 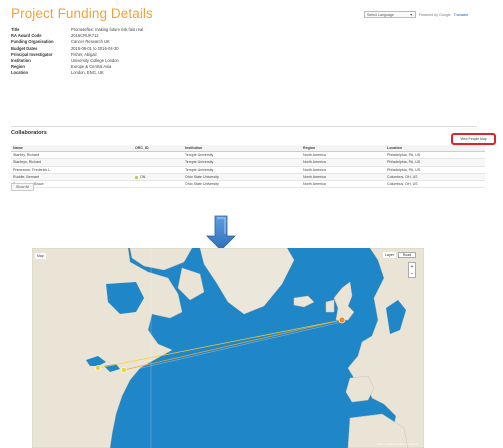 I want to click on ireland-land, so click(x=330, y=306).